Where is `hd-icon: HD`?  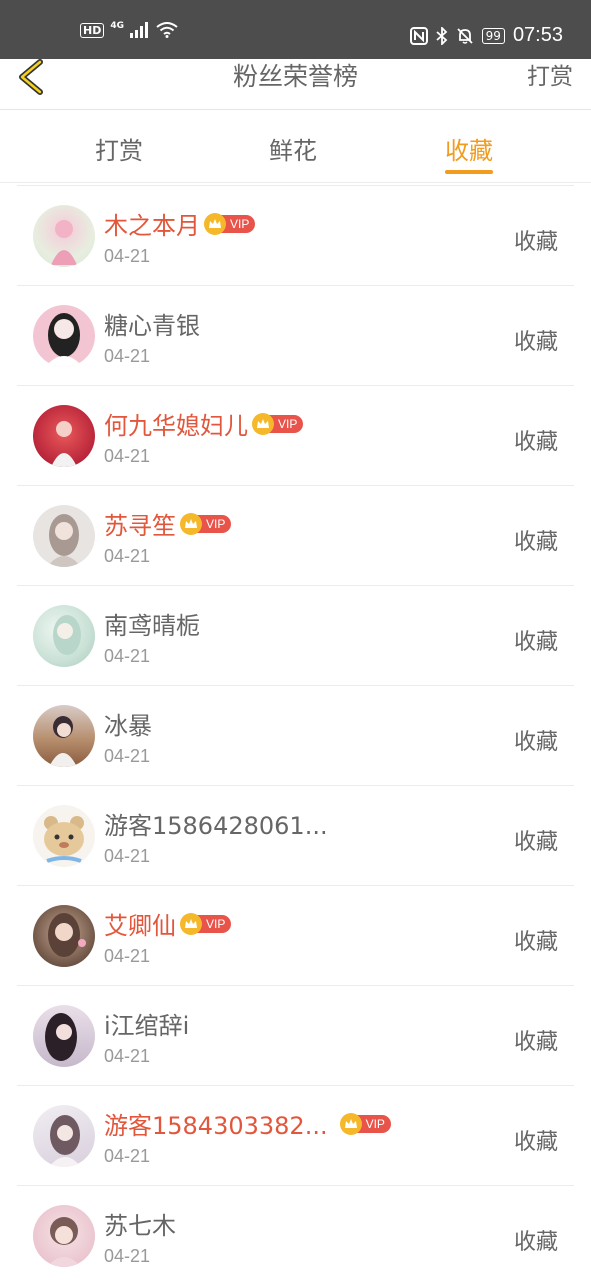 hd-icon: HD is located at coordinates (92, 30).